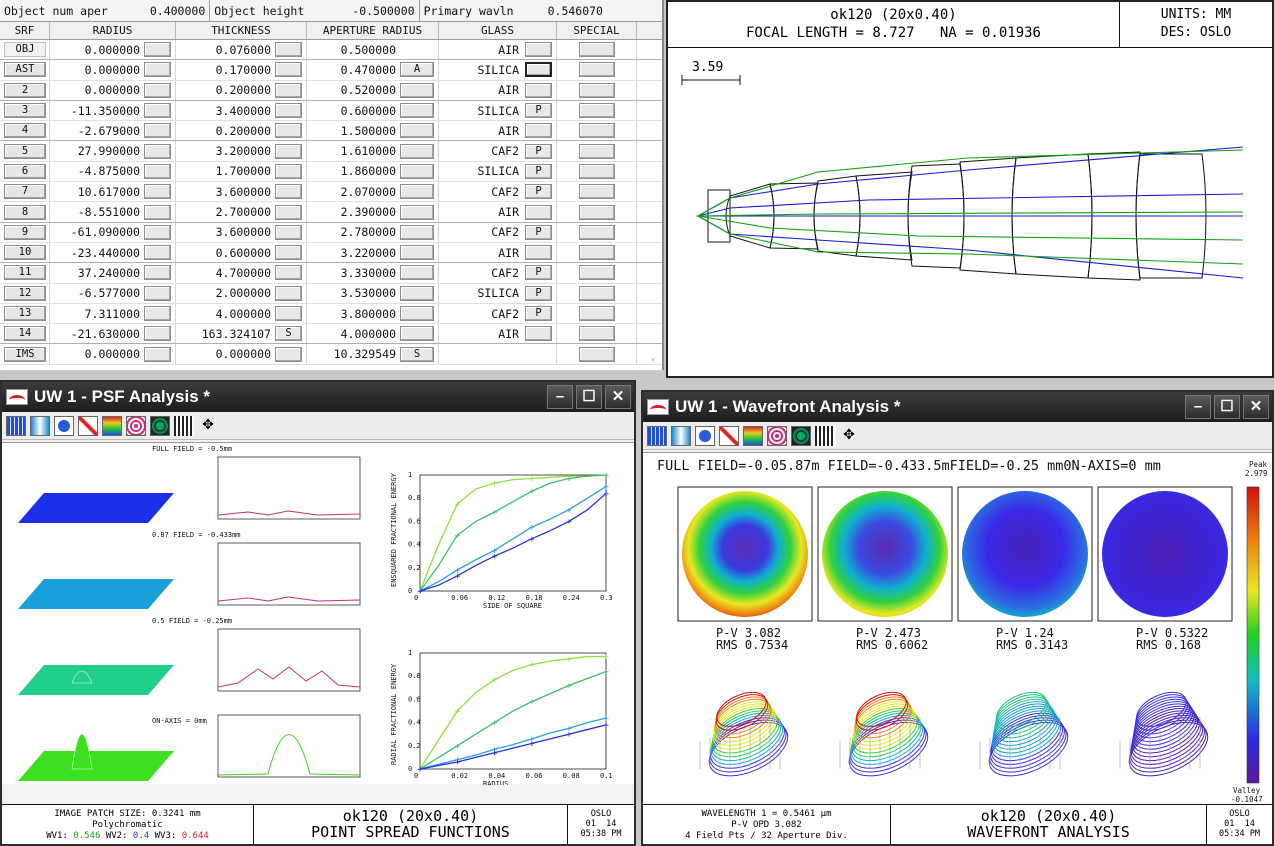 The height and width of the screenshot is (846, 1274). Describe the element at coordinates (97, 273) in the screenshot. I see `radius-cell: 37.240000` at that location.